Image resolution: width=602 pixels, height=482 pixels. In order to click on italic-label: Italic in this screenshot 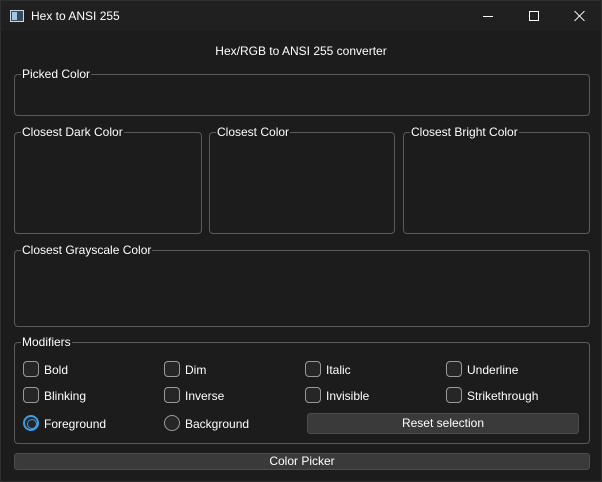, I will do `click(338, 370)`.